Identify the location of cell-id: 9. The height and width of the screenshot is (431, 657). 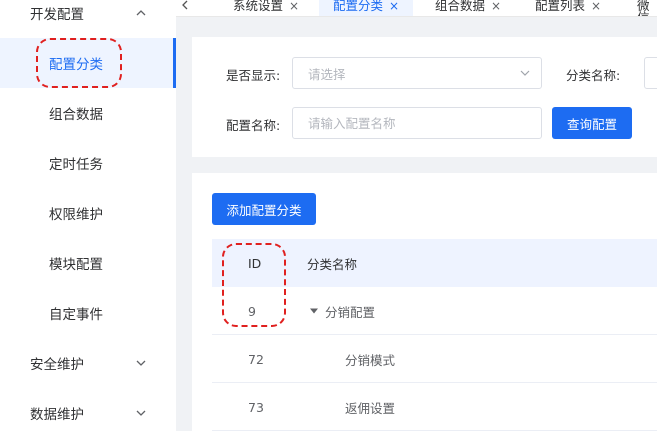
(252, 311).